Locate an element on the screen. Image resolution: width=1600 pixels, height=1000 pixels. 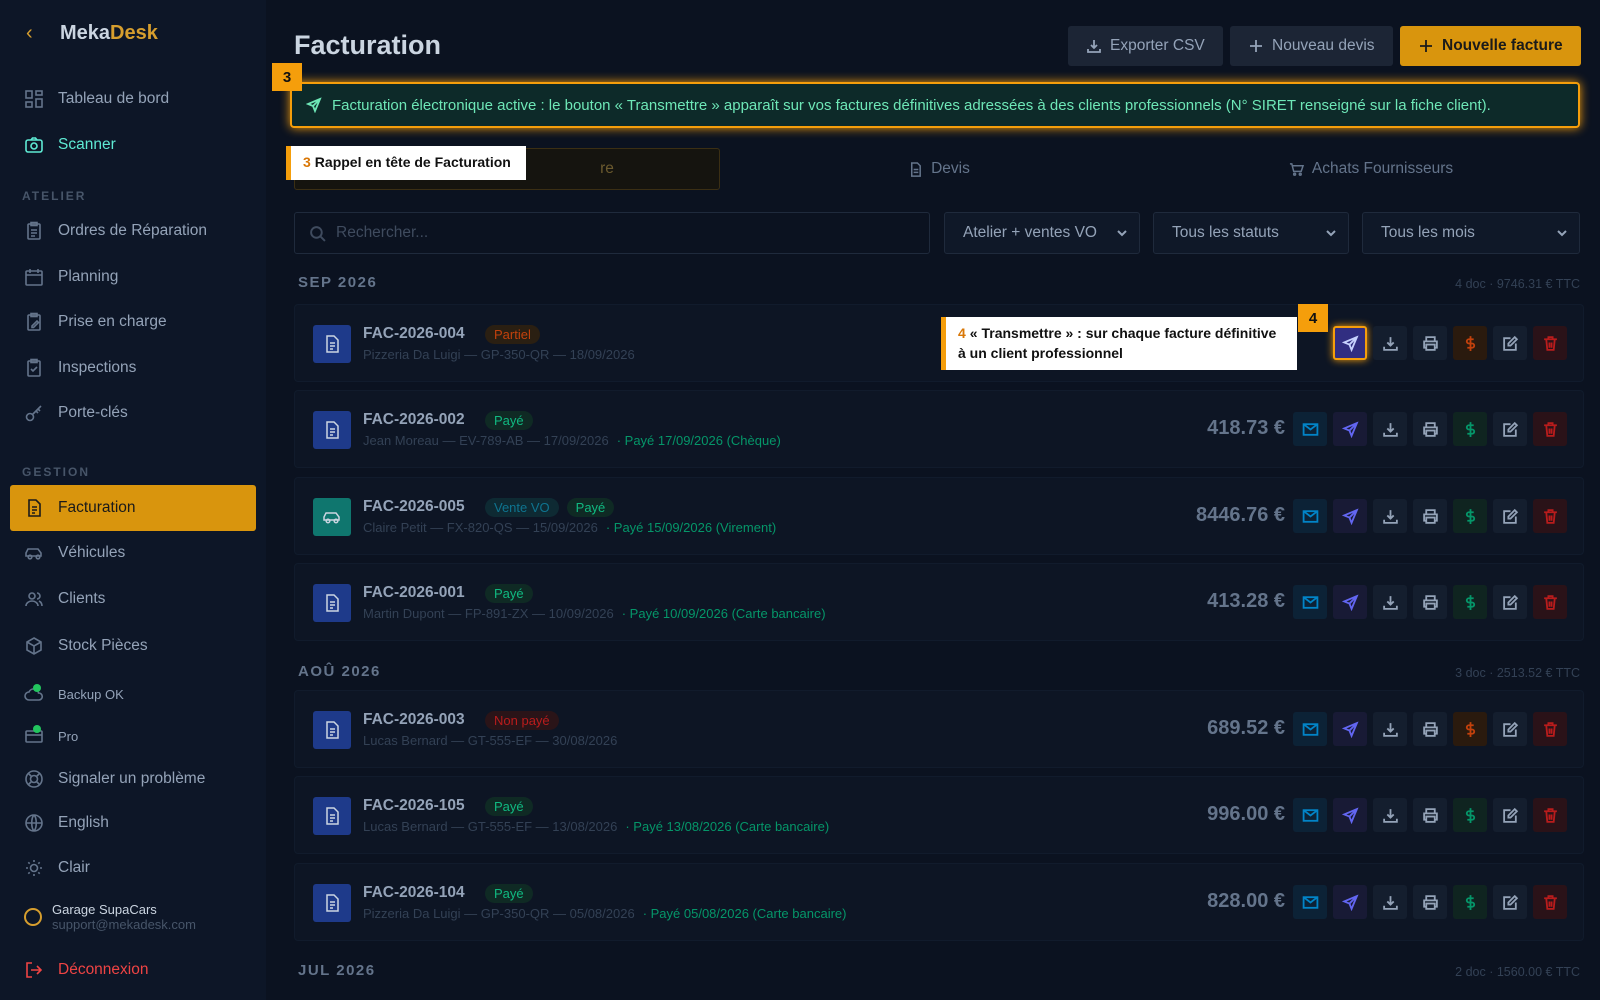
sidebar-item-scanner: Scanner is located at coordinates (133, 145).